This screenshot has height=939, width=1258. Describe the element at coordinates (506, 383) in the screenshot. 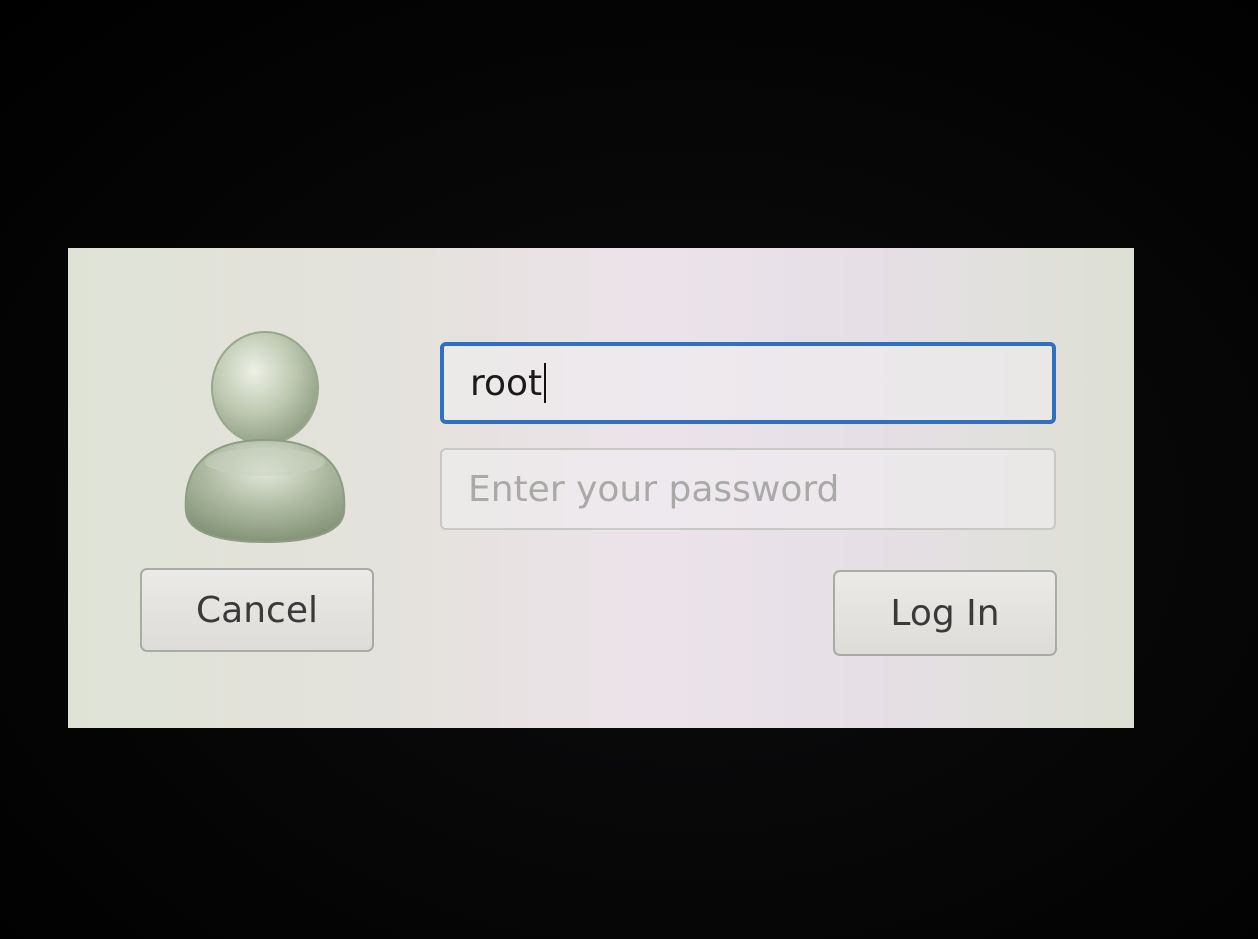

I see `username-value: root` at that location.